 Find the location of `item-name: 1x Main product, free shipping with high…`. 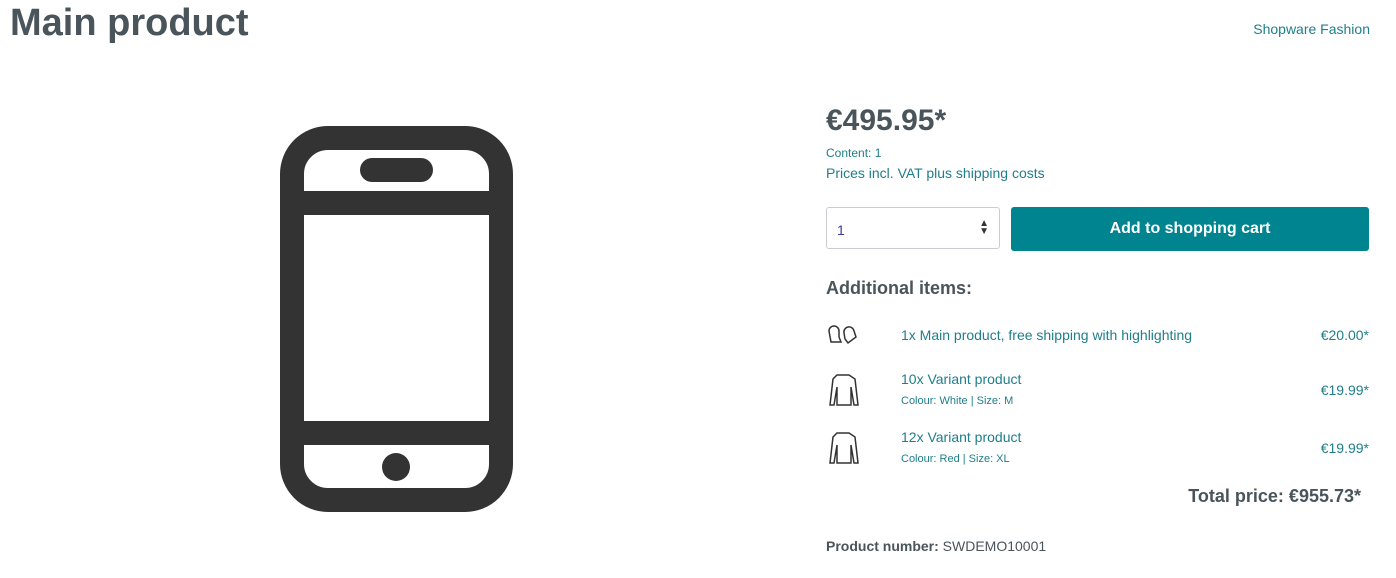

item-name: 1x Main product, free shipping with high… is located at coordinates (1046, 335).